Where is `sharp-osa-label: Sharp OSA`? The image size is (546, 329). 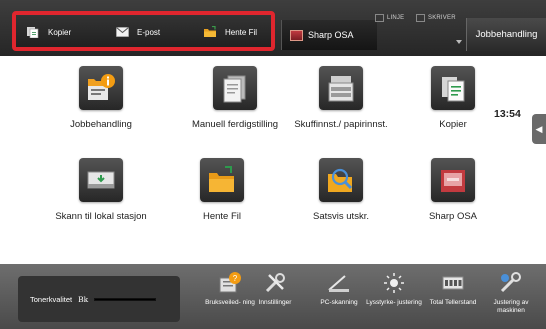 sharp-osa-label: Sharp OSA is located at coordinates (331, 35).